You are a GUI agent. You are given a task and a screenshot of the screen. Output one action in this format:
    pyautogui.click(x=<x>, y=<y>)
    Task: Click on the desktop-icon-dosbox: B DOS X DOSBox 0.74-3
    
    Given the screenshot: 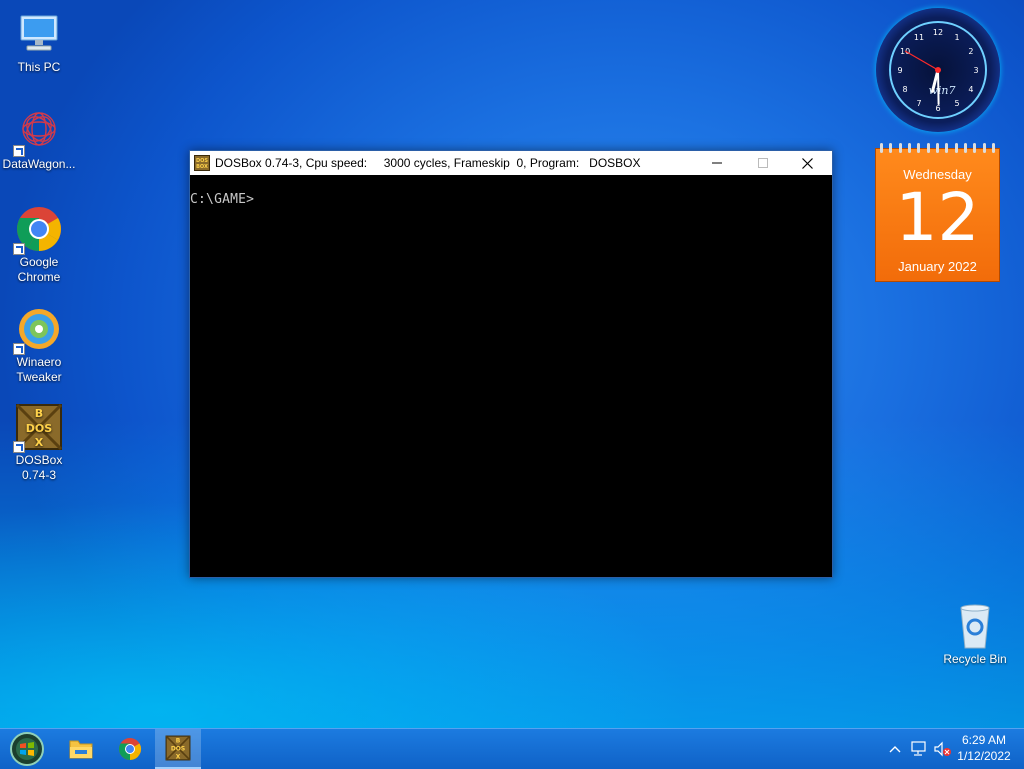 What is the action you would take?
    pyautogui.click(x=39, y=443)
    